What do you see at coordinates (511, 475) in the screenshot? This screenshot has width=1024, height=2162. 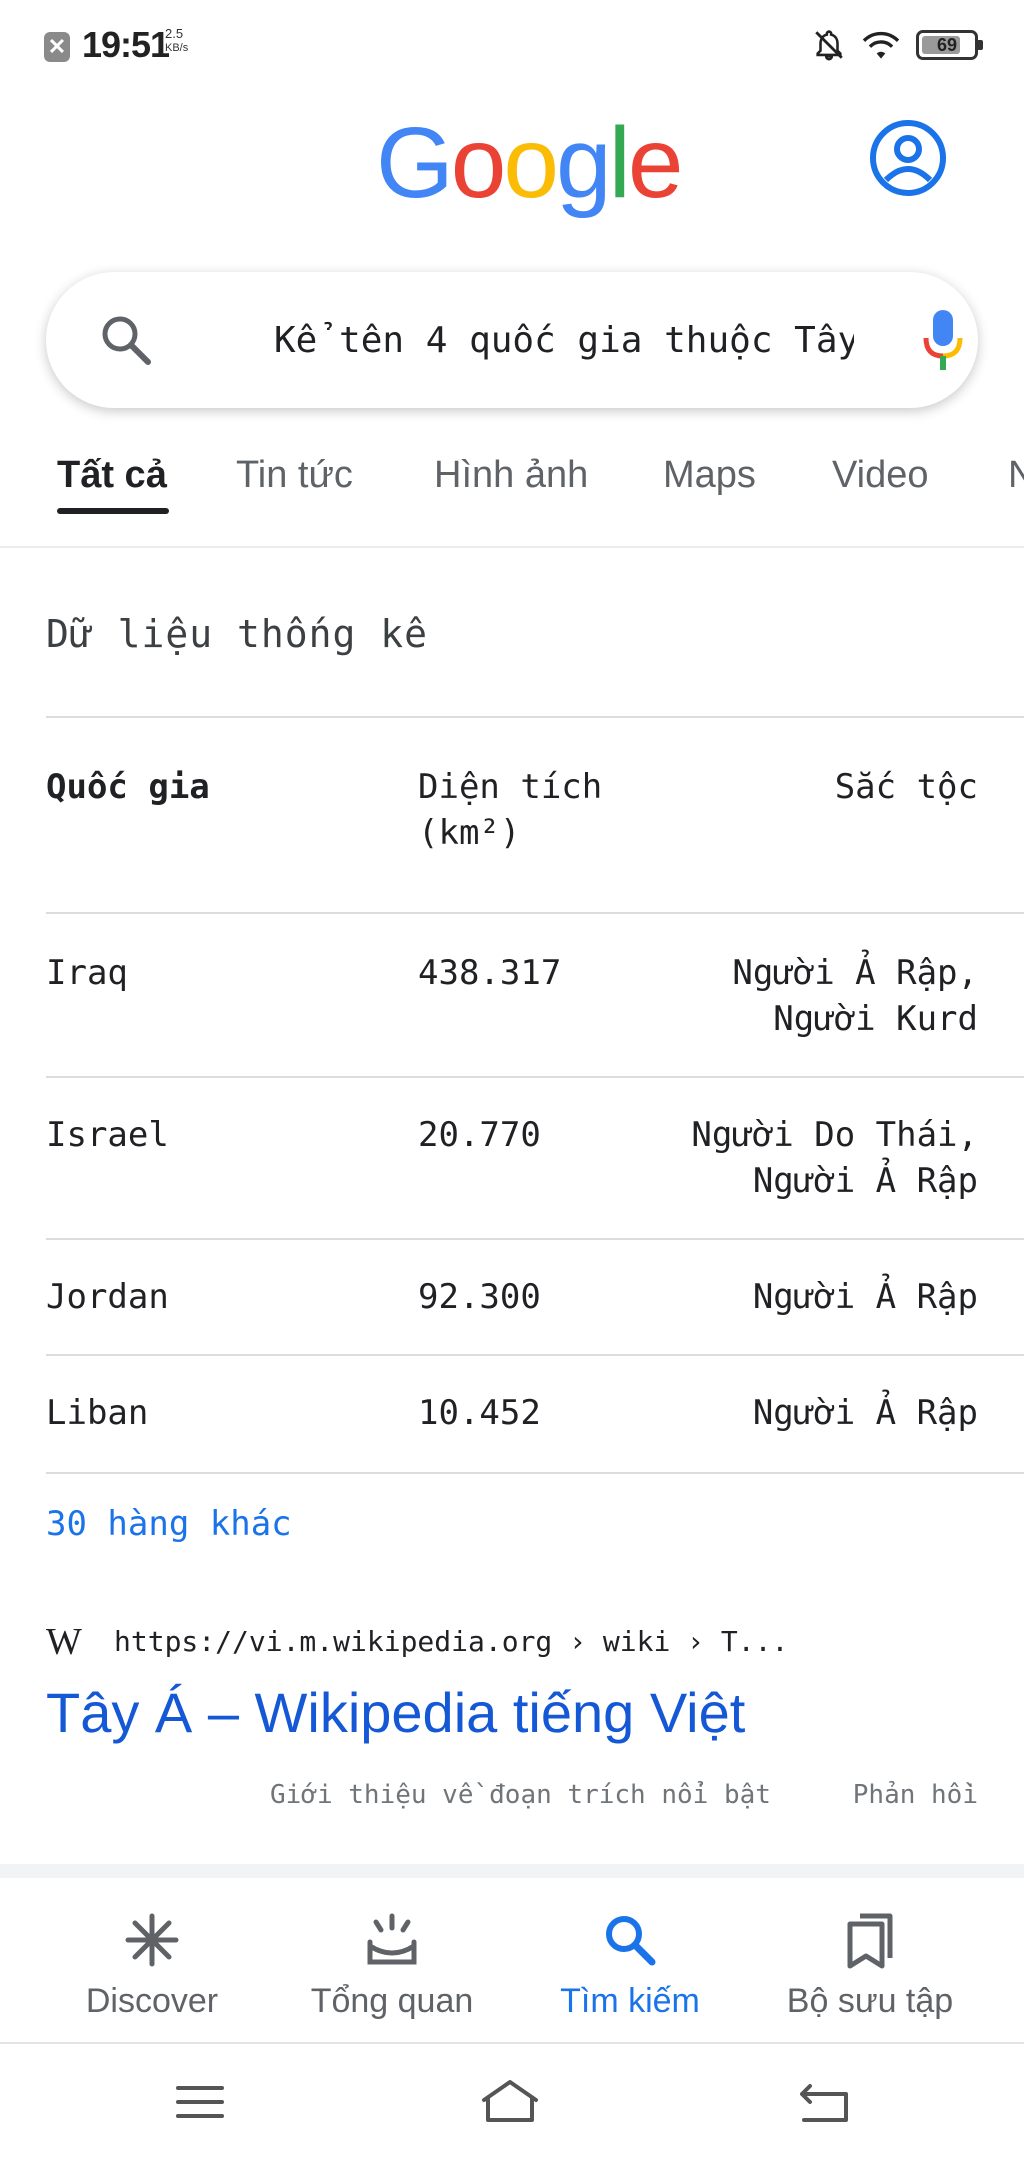 I see `tab-images: Hình ảnh` at bounding box center [511, 475].